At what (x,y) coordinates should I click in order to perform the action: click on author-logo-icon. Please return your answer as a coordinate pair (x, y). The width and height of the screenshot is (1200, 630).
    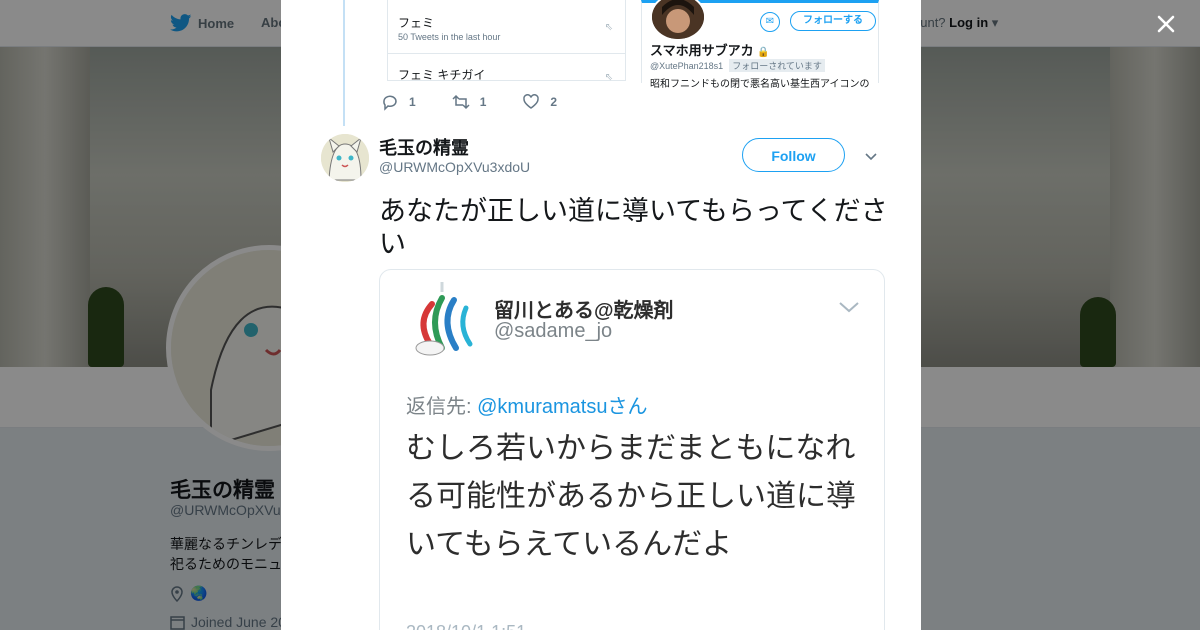
    Looking at the image, I should click on (444, 319).